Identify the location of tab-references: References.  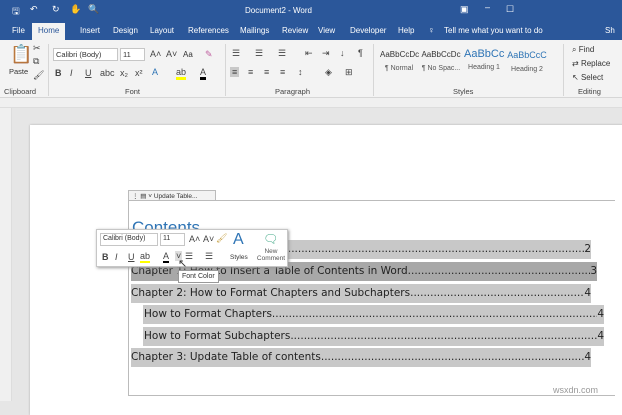
(208, 30).